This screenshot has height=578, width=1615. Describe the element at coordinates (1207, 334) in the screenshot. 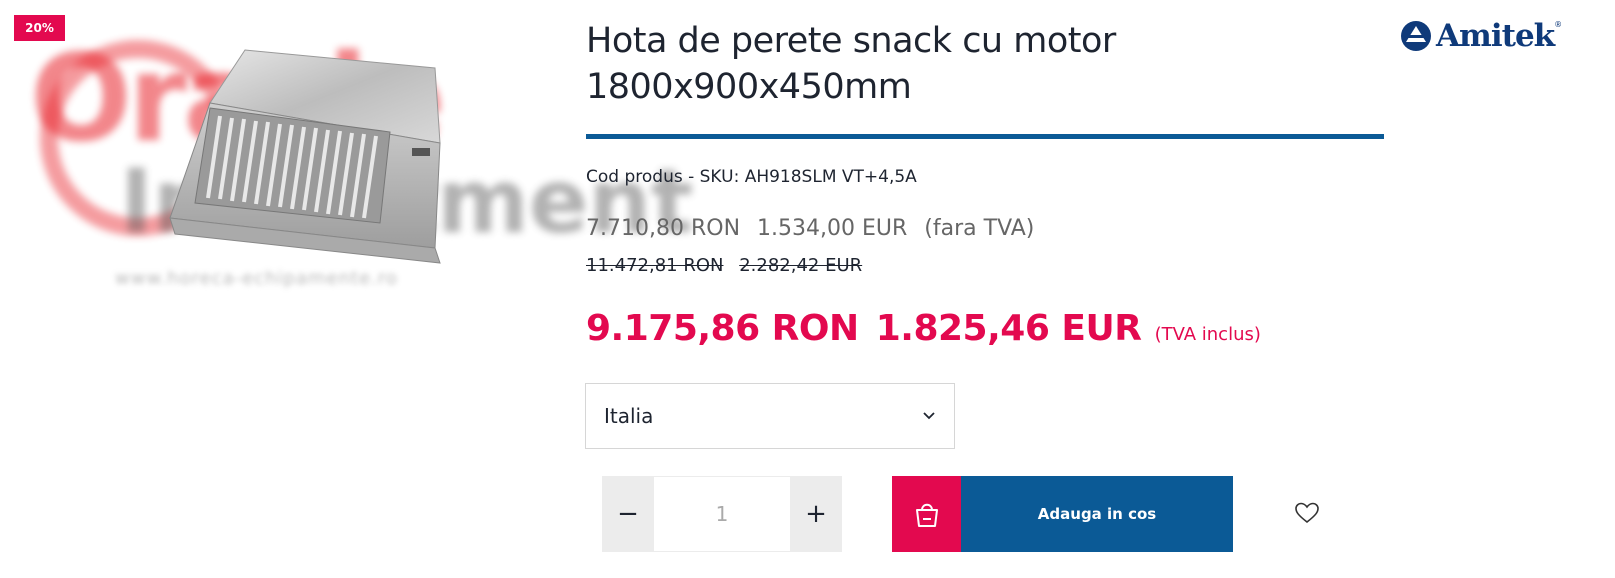

I see `price-gross-note: (TVA inclus)` at that location.